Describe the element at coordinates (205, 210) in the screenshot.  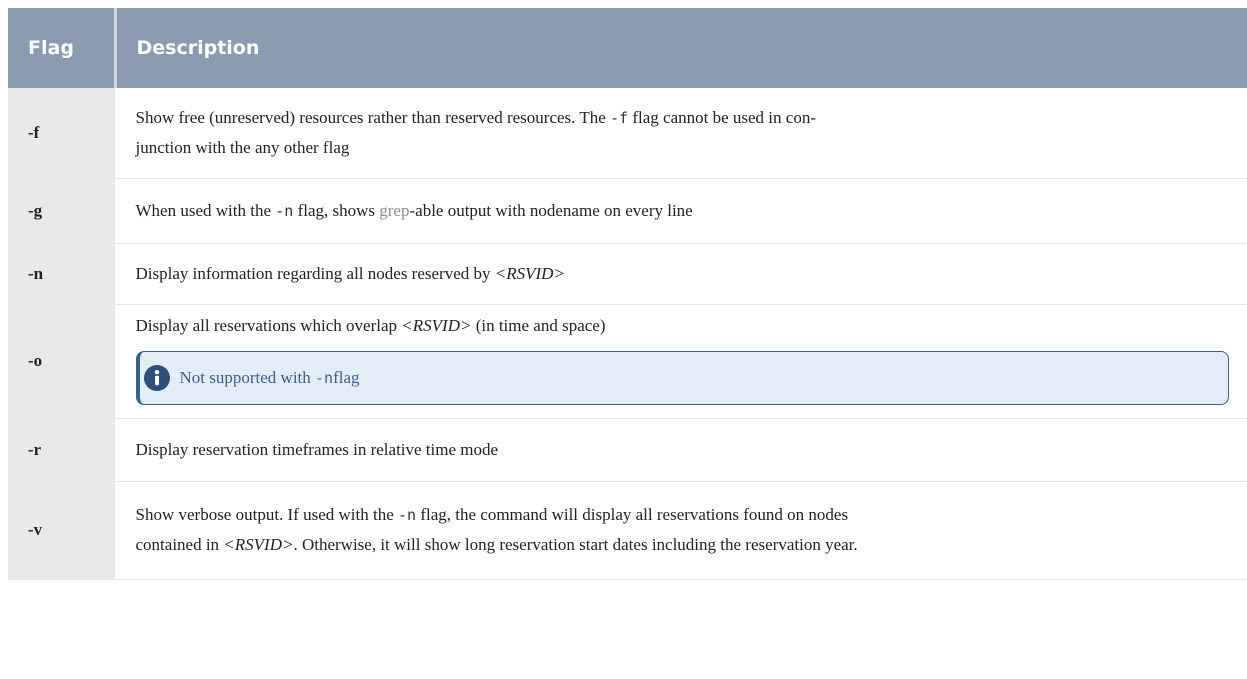
I see `description-text: When used with the` at that location.